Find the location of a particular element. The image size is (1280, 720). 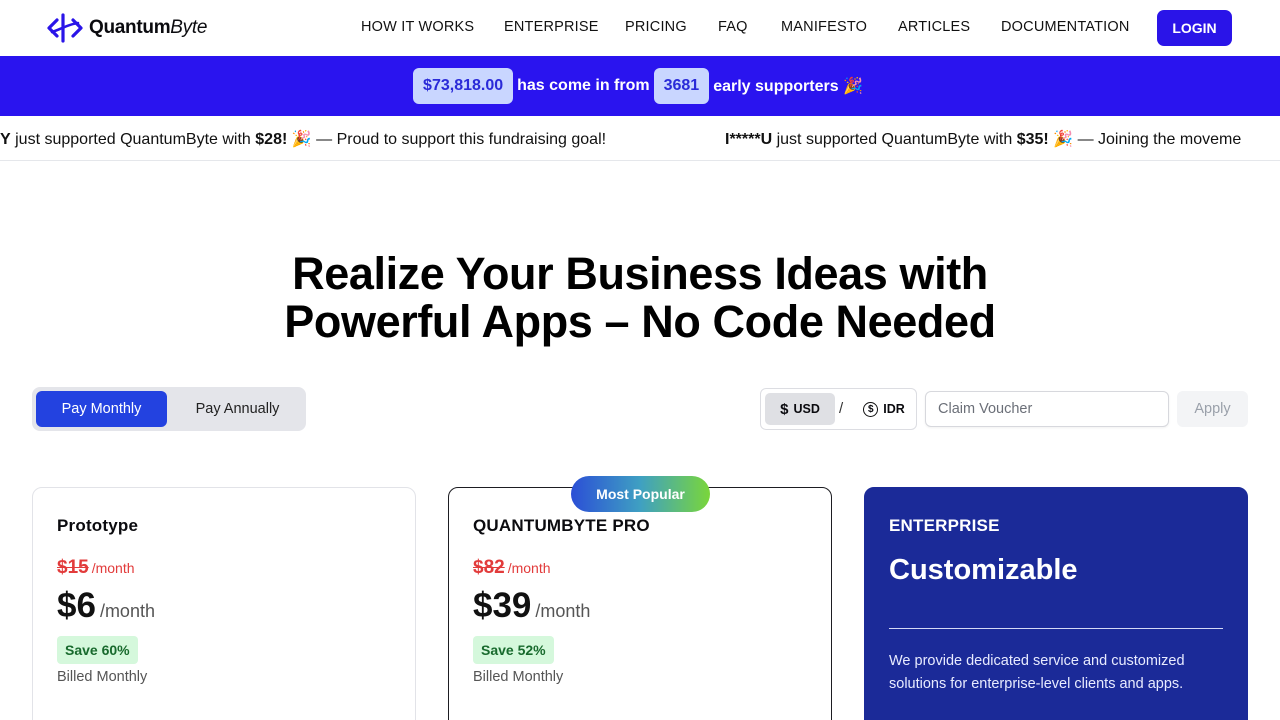

nav-articles: ARTICLES is located at coordinates (934, 27).